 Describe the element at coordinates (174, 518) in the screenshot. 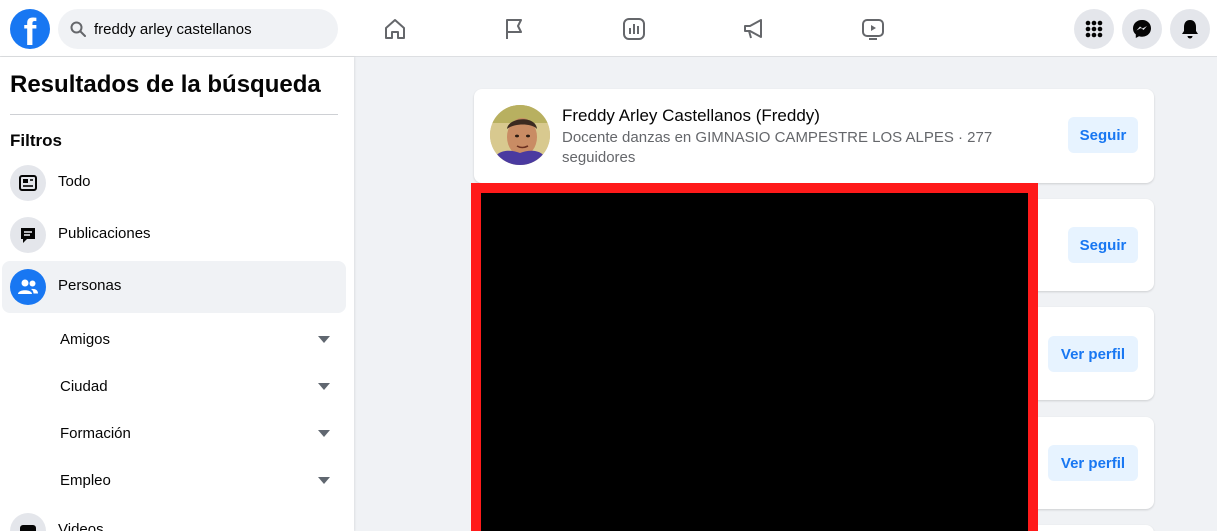

I see `sidebar-item-videos: Videos` at that location.